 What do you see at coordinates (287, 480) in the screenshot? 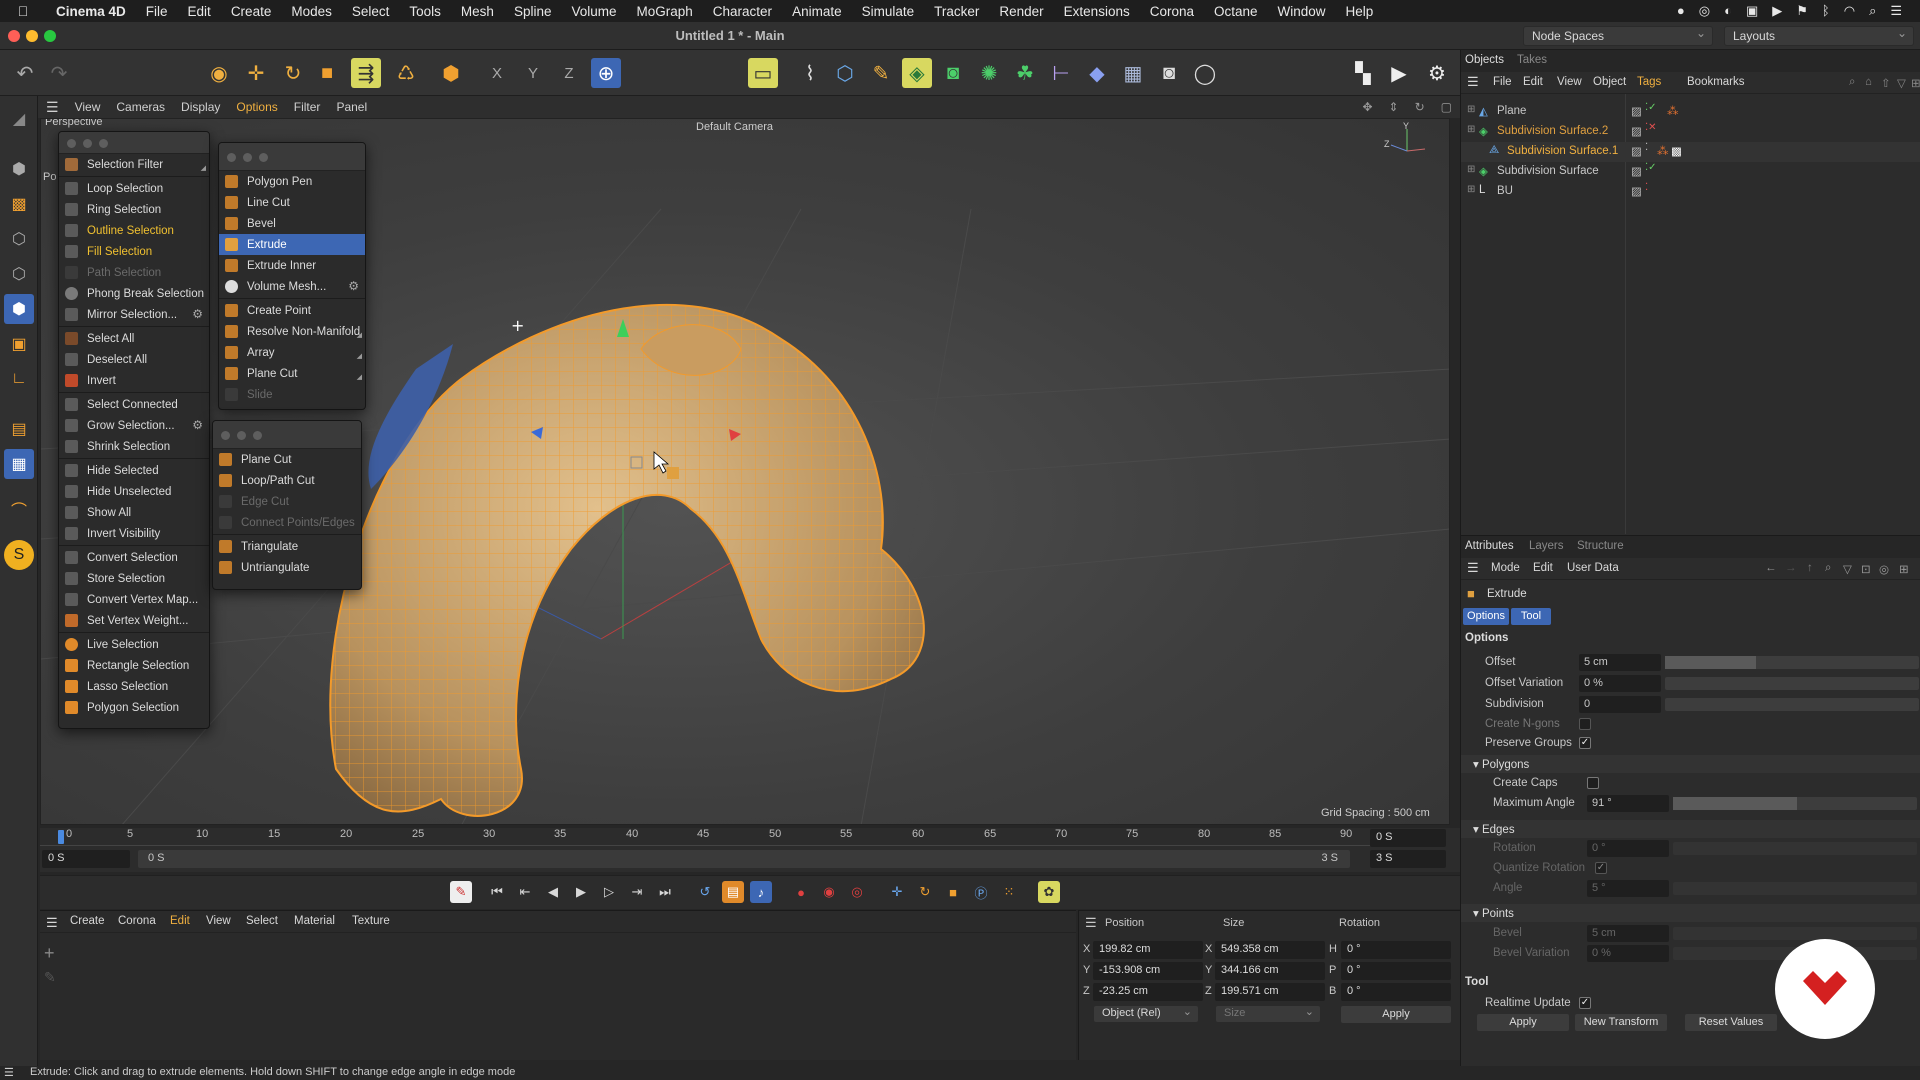
I see `cut-item-loop-path-cut: Loop/Path Cut` at bounding box center [287, 480].